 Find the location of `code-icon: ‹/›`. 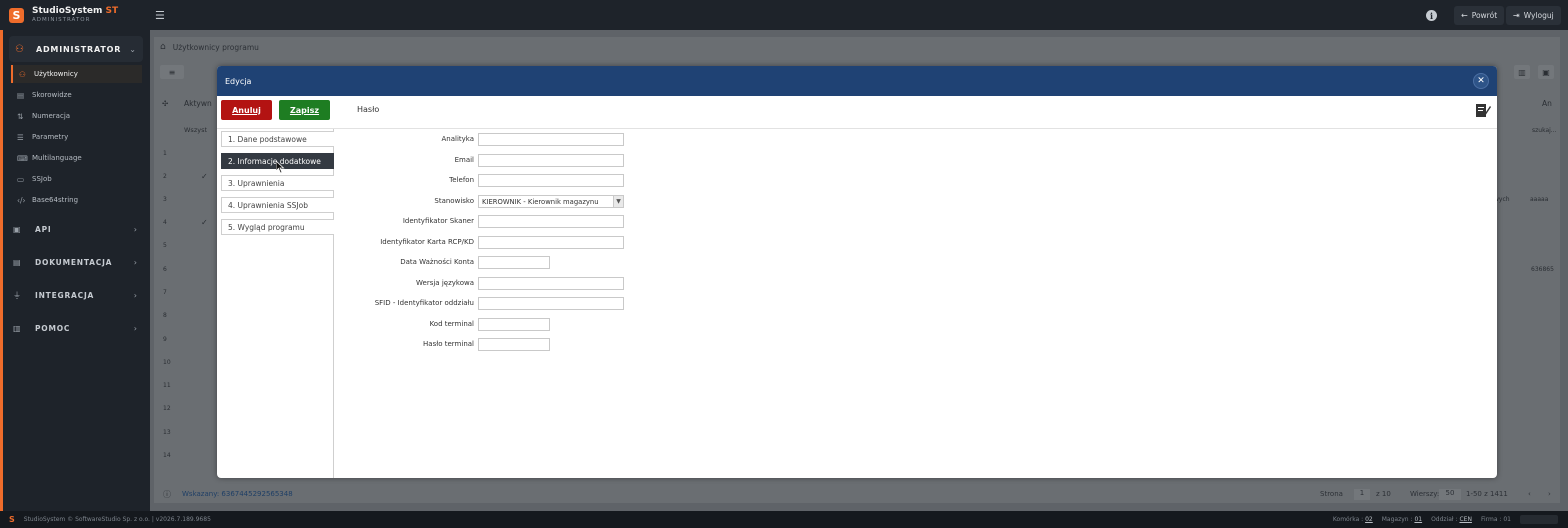

code-icon: ‹/› is located at coordinates (21, 200).